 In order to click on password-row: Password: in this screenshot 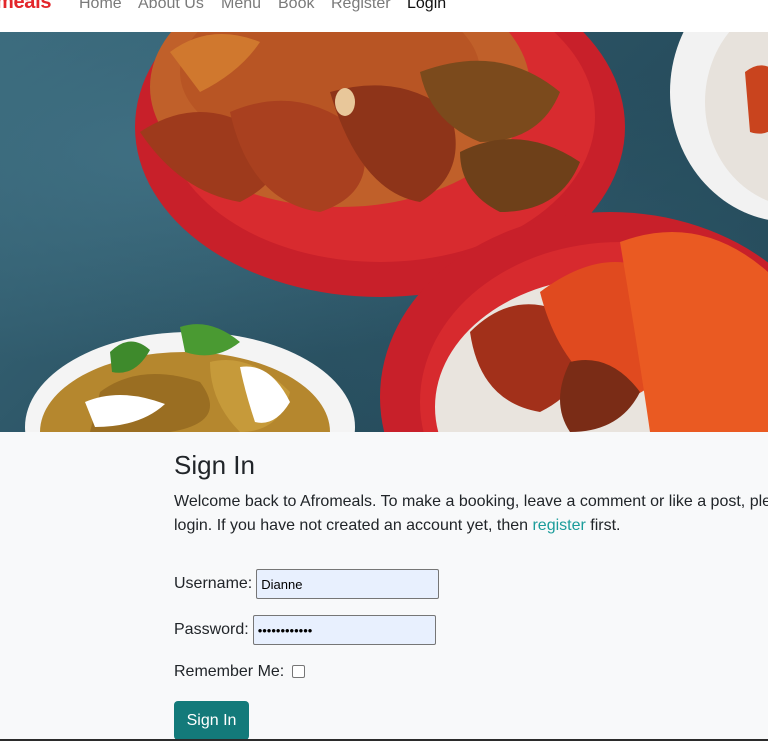, I will do `click(305, 630)`.